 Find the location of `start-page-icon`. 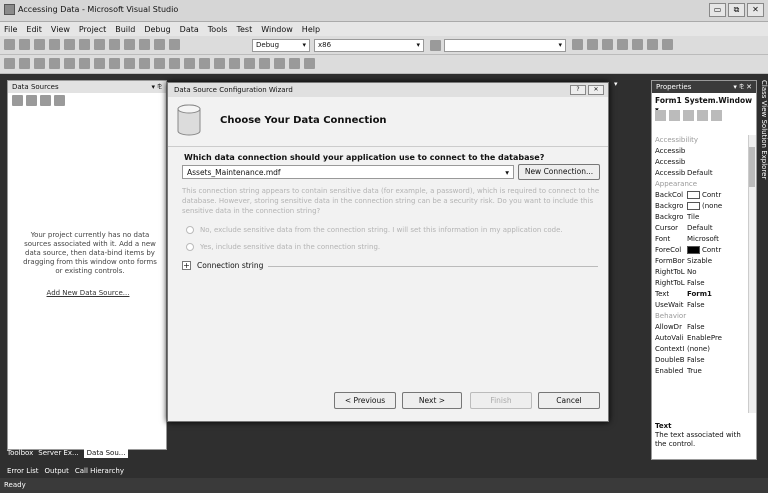

start-page-icon is located at coordinates (652, 44).